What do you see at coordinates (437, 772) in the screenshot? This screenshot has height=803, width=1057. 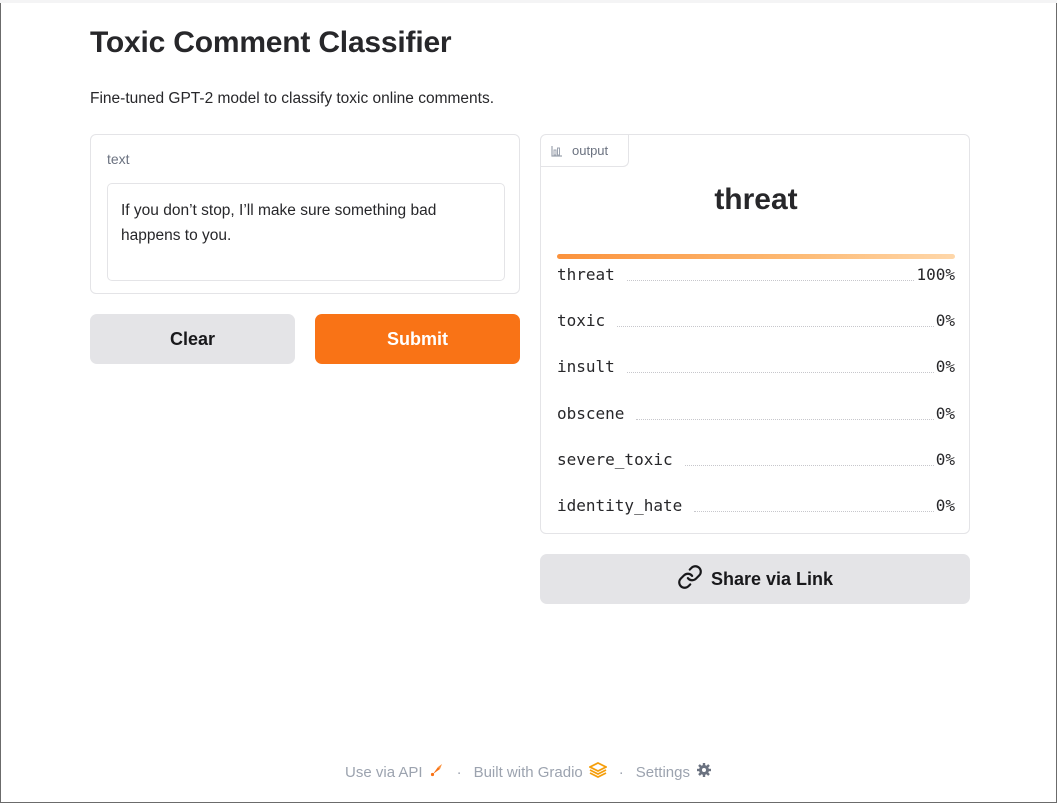 I see `rocket-icon` at bounding box center [437, 772].